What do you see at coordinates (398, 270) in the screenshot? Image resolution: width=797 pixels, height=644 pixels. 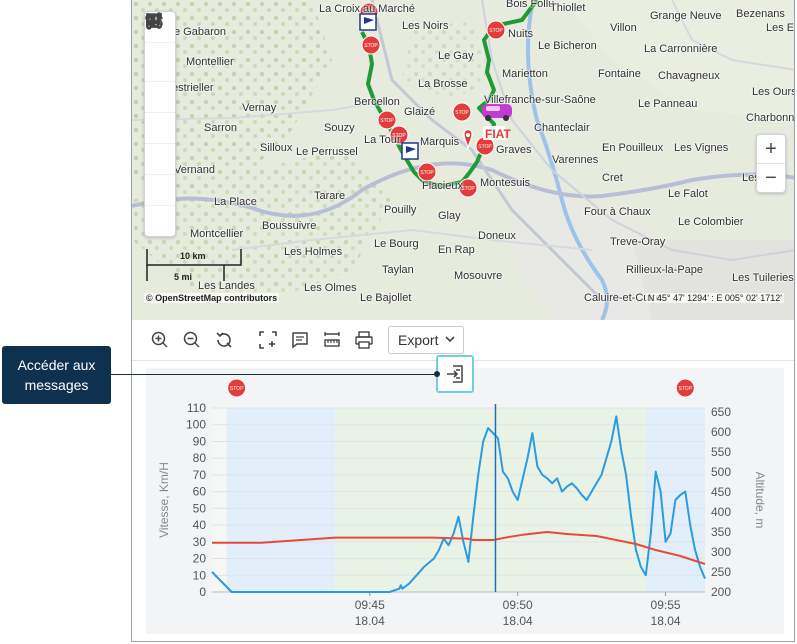 I see `map-place-label: Taylan` at bounding box center [398, 270].